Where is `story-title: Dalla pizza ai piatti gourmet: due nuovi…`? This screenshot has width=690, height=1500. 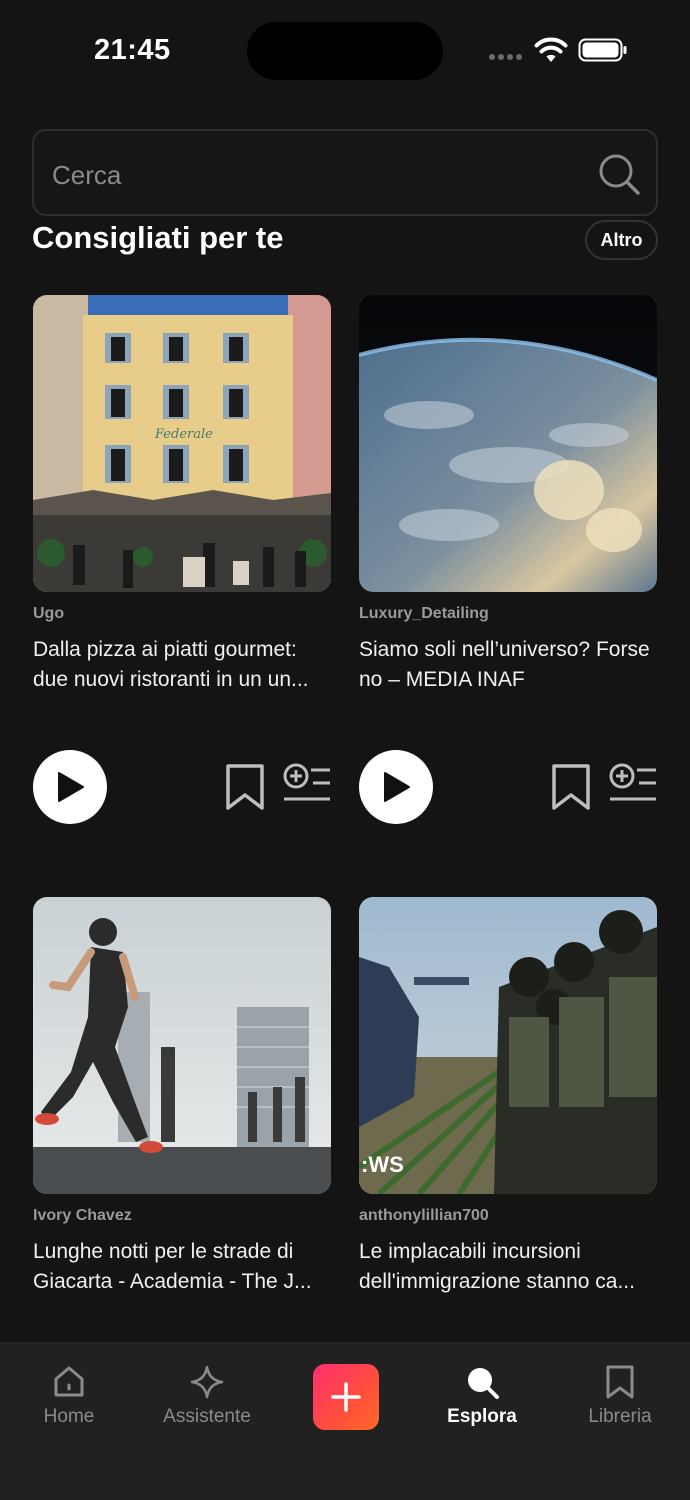 story-title: Dalla pizza ai piatti gourmet: due nuovi… is located at coordinates (183, 665).